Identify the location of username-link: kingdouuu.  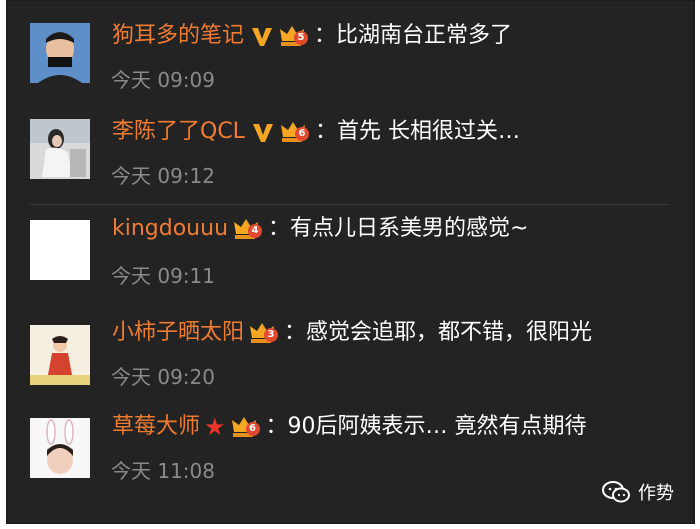
(170, 229).